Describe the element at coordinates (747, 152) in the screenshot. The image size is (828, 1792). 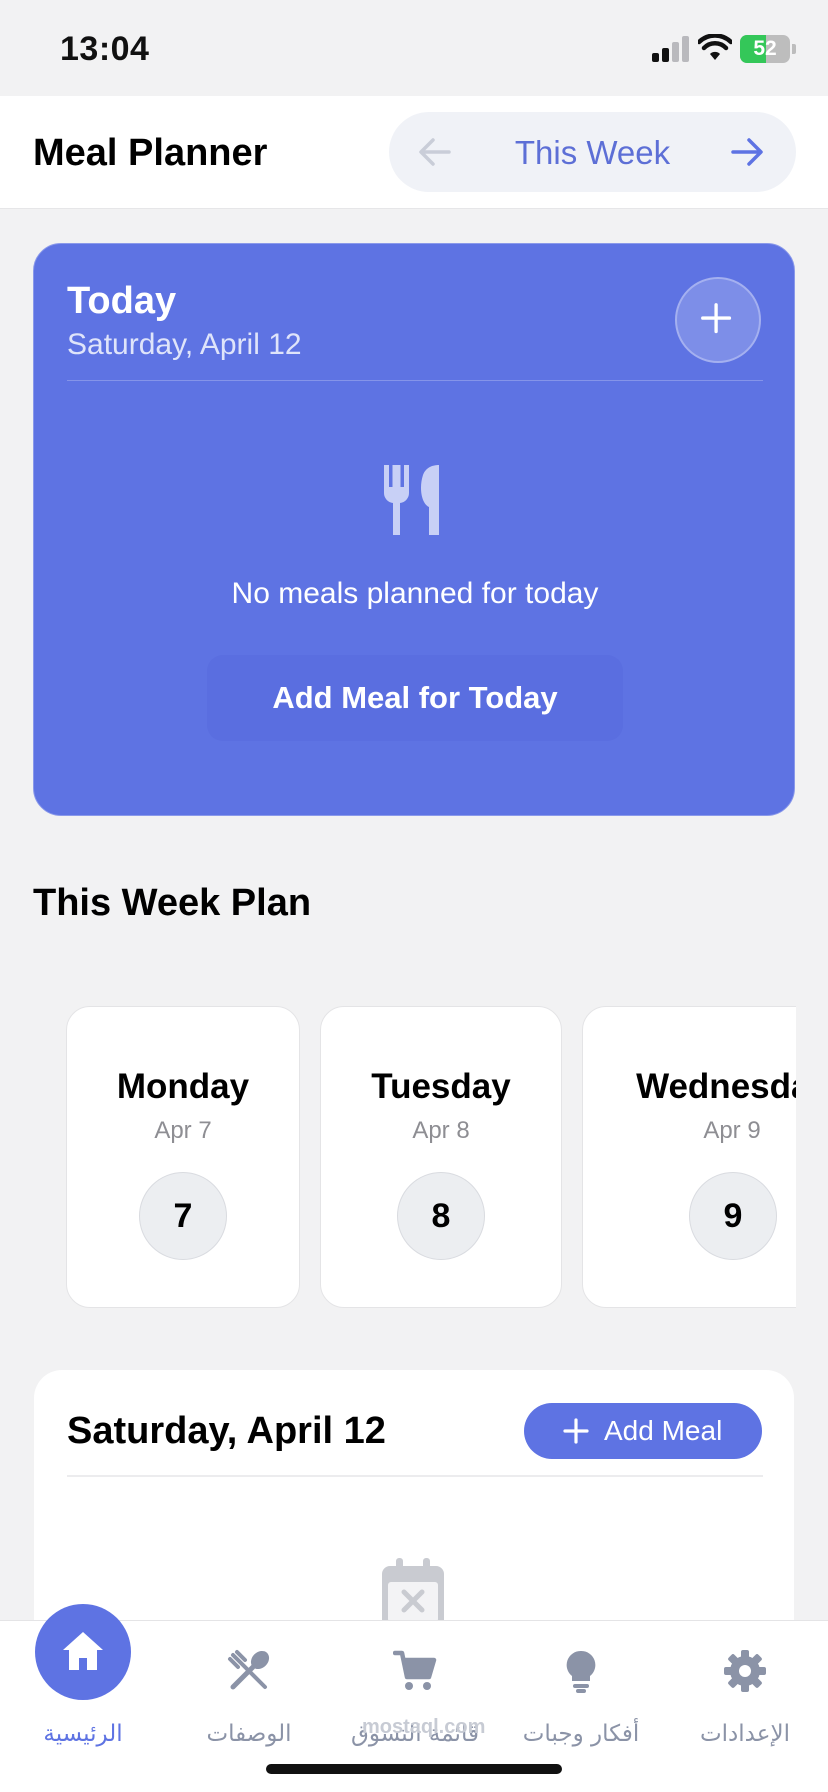
I see `arrow-right-icon` at that location.